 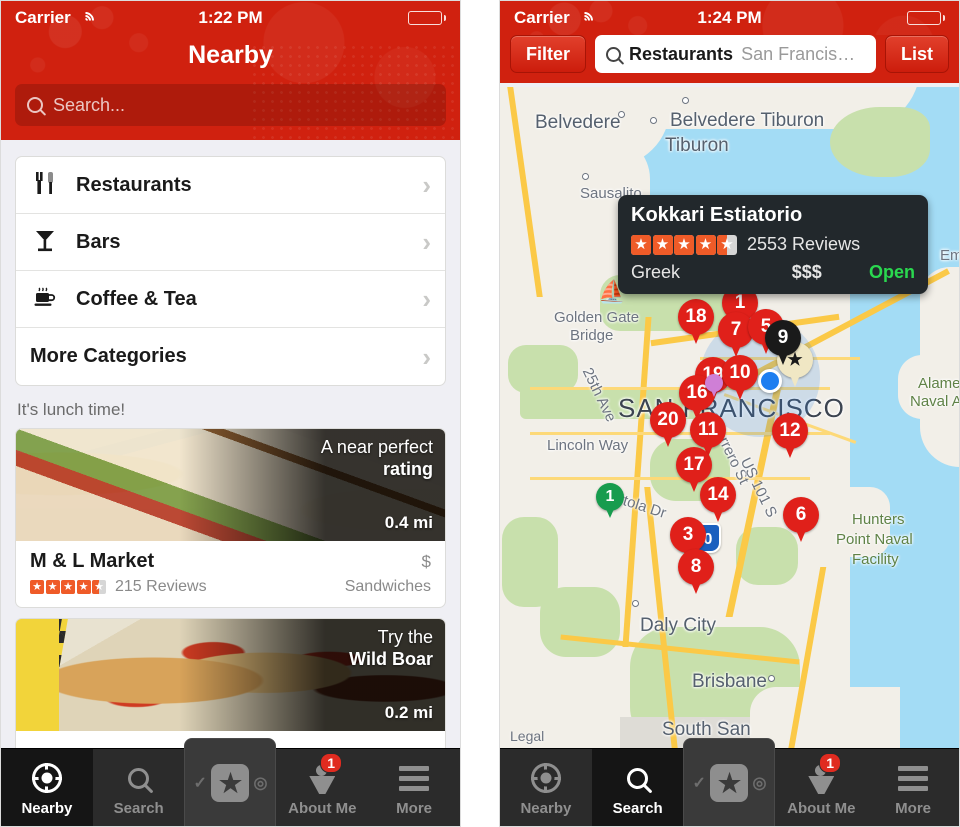 I want to click on green-daly-hills, so click(x=580, y=622).